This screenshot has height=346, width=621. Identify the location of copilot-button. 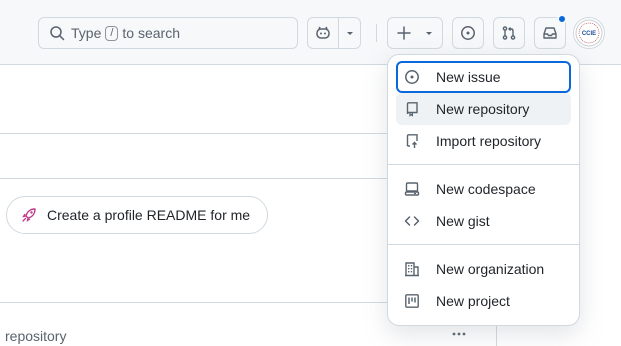
(323, 33).